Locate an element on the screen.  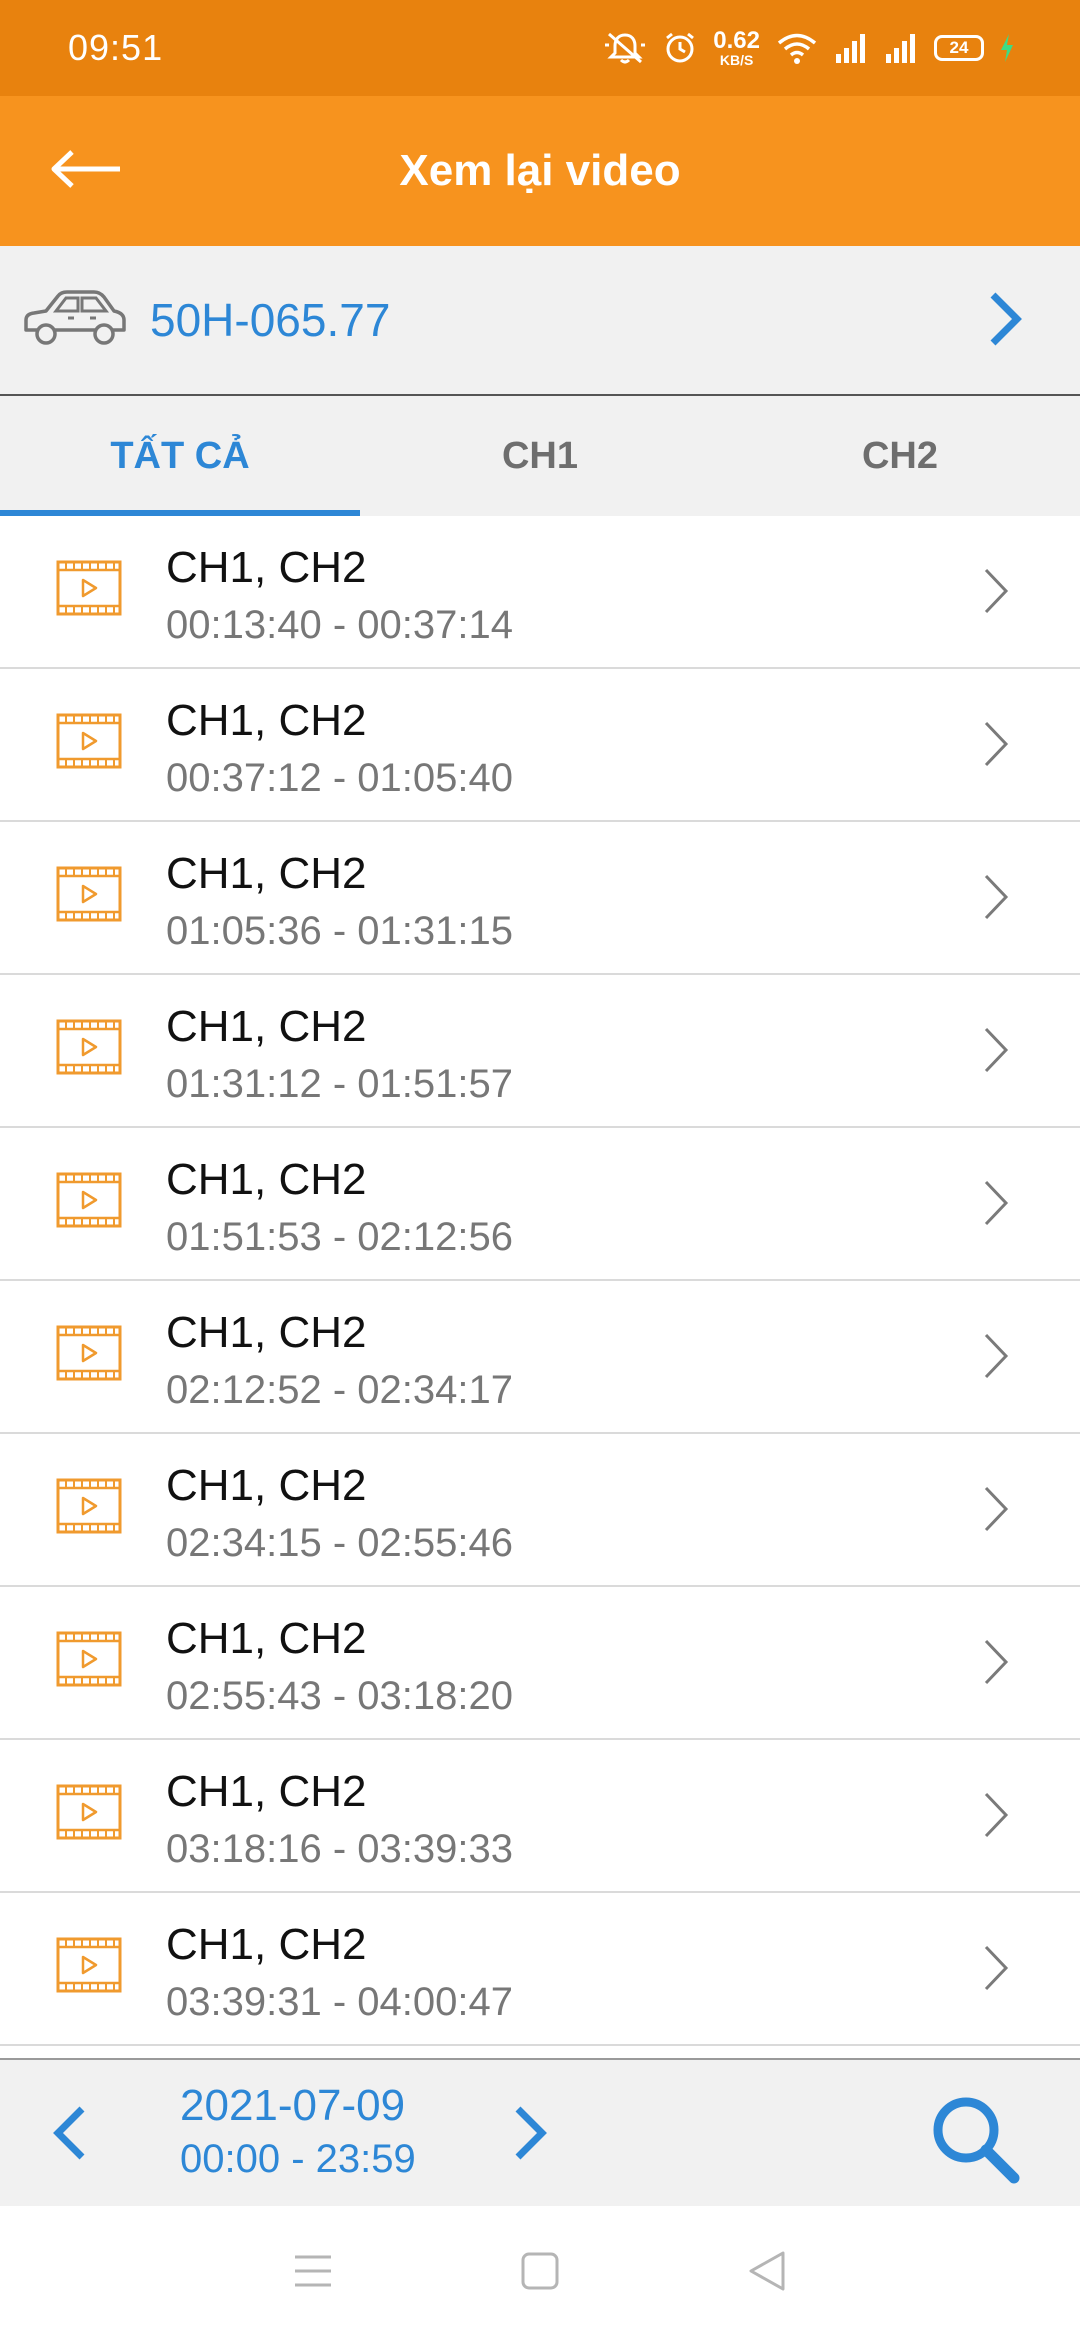
search-icon is located at coordinates (974, 2140).